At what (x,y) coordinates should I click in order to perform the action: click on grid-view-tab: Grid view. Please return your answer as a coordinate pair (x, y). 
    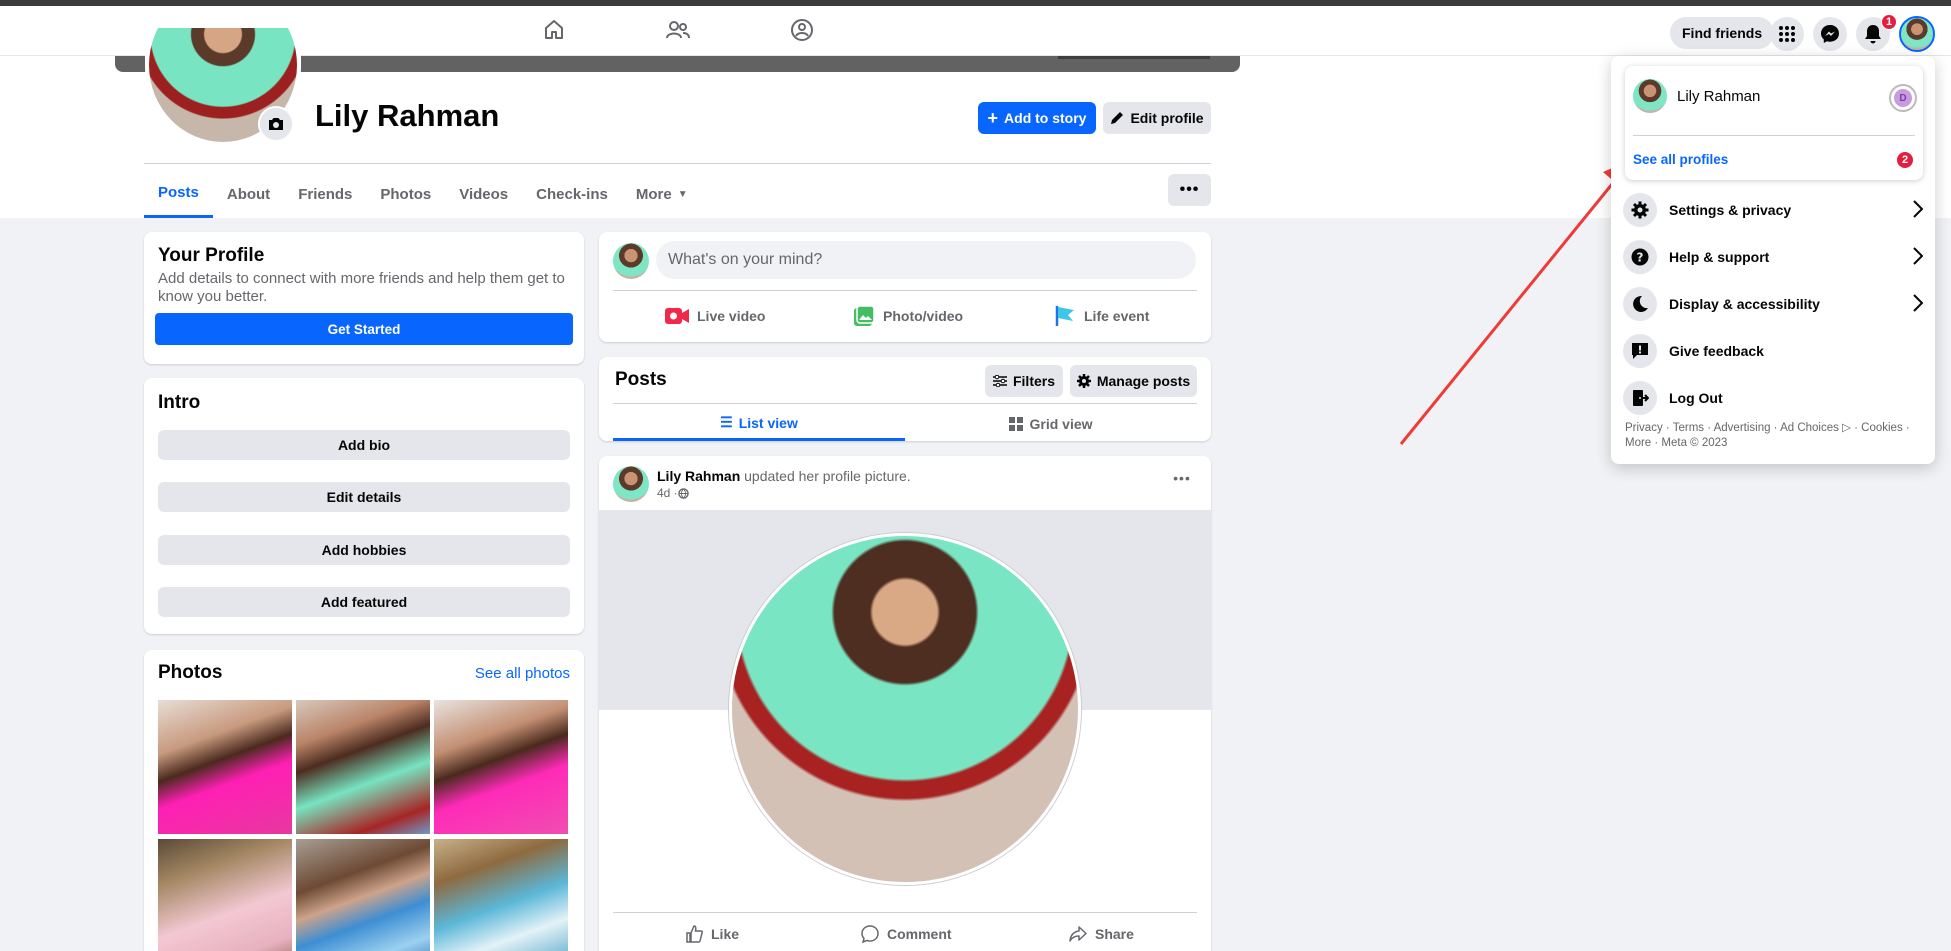
    Looking at the image, I should click on (1051, 424).